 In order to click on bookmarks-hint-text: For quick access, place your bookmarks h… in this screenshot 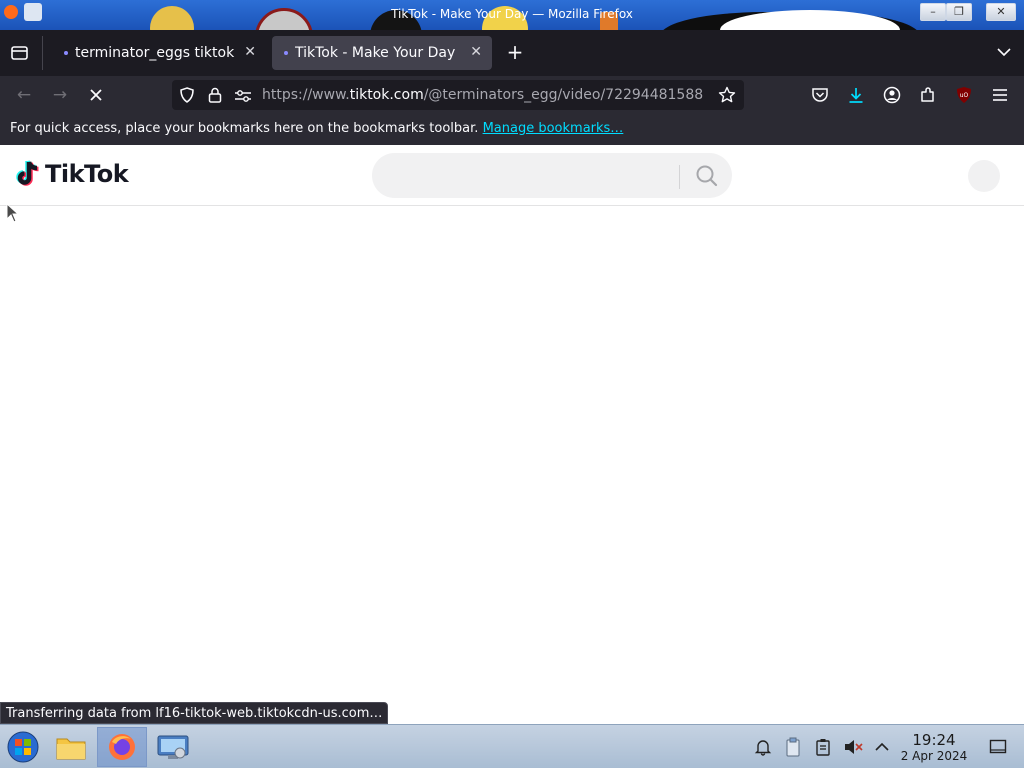, I will do `click(244, 128)`.